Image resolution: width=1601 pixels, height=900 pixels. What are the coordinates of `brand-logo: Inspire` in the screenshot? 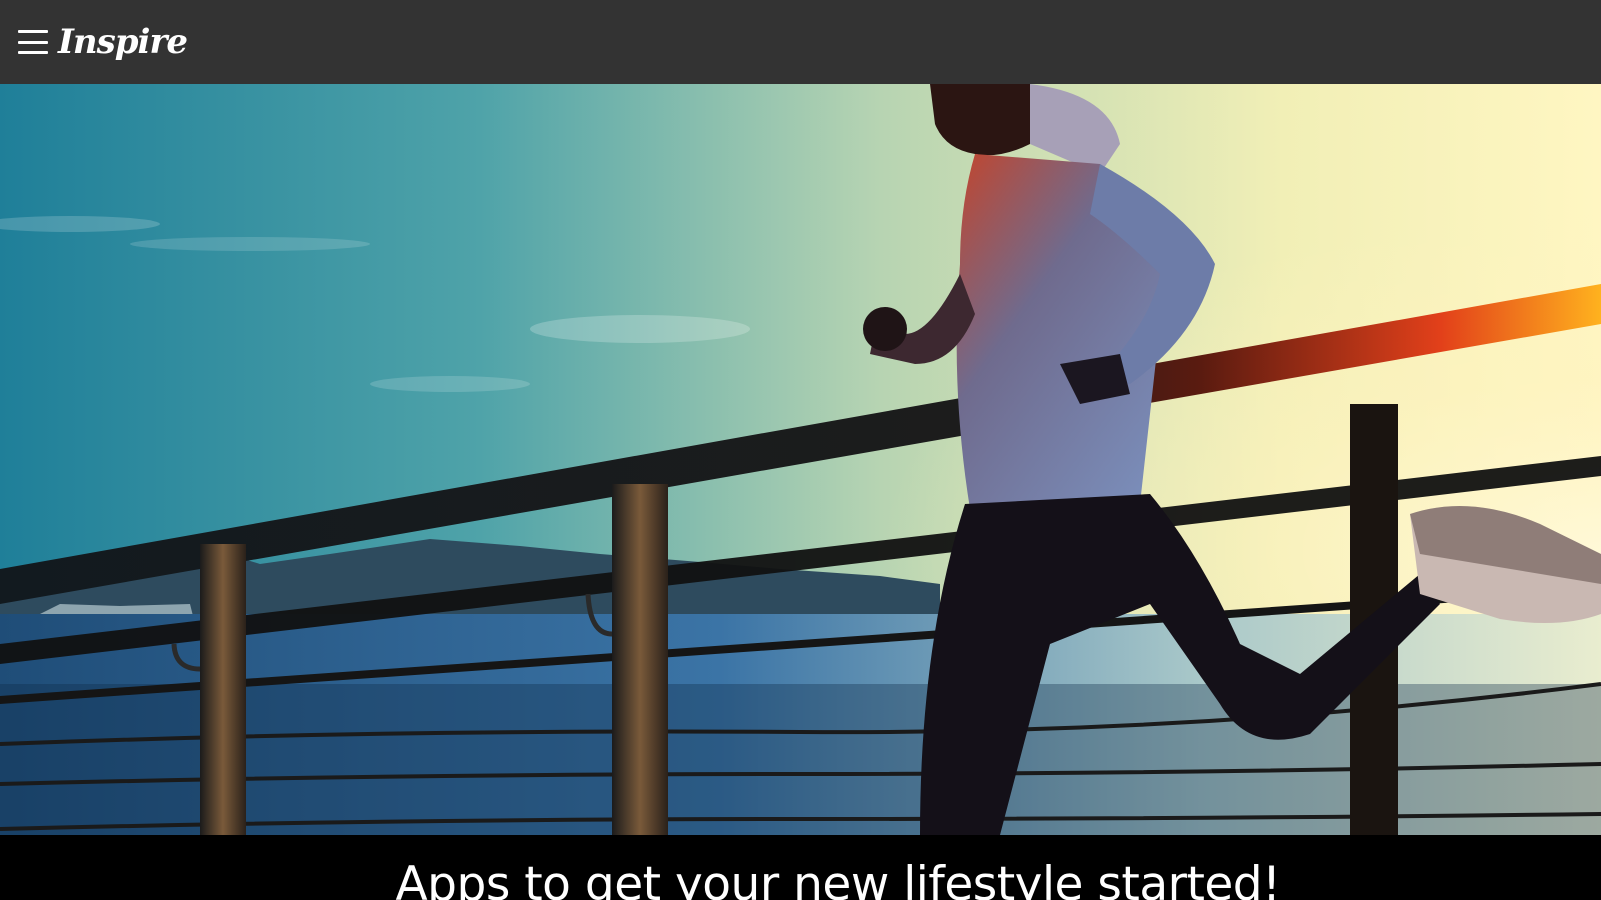 It's located at (123, 42).